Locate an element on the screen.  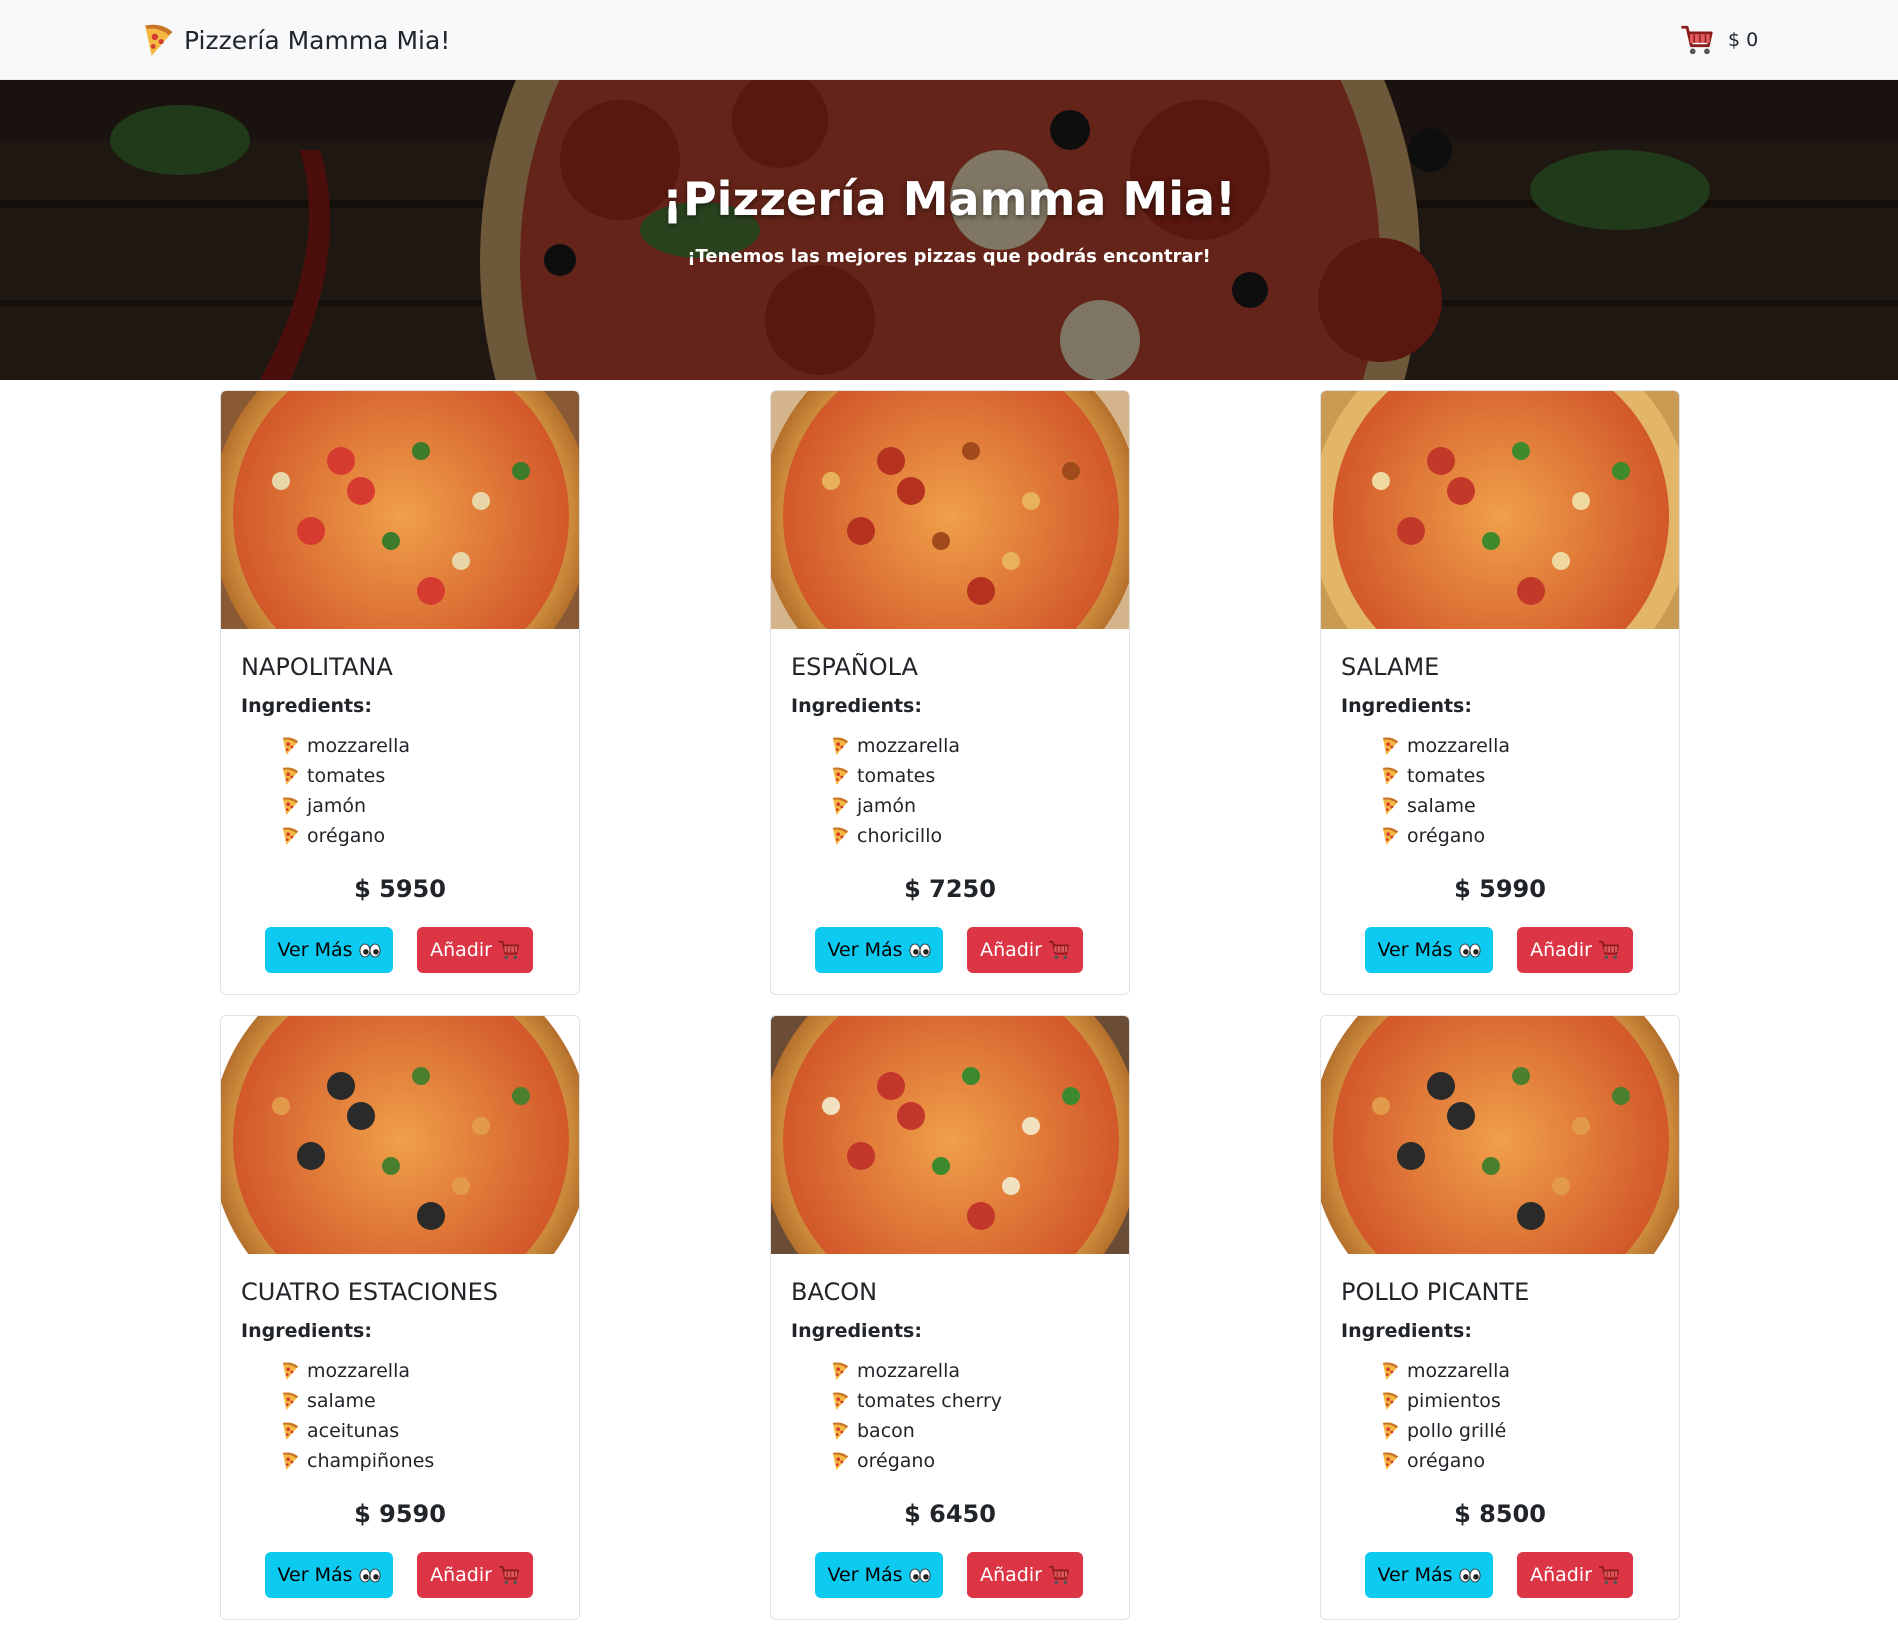
ingredient-name: bacon is located at coordinates (886, 1431).